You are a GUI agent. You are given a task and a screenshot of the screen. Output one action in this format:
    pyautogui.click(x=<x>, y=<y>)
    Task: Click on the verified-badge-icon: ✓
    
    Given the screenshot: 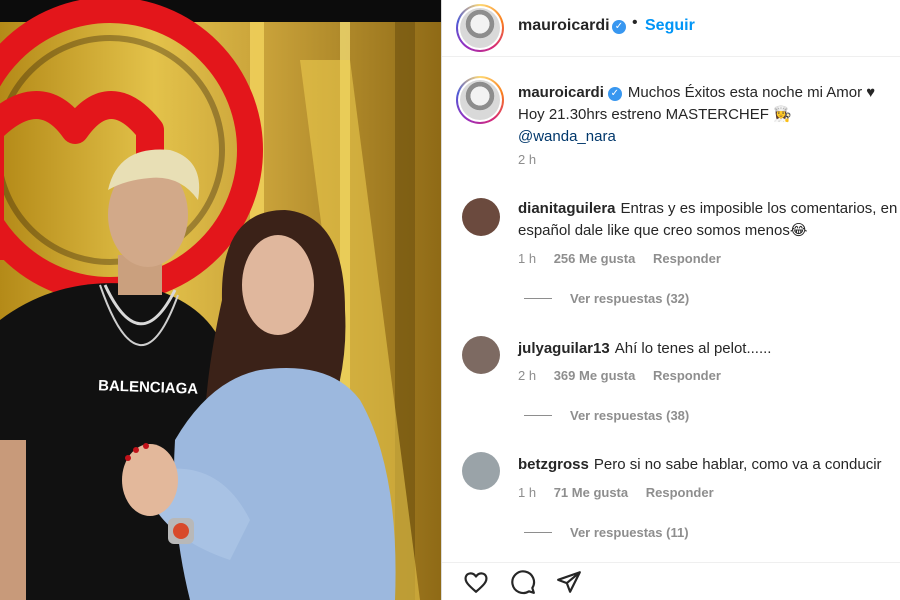 What is the action you would take?
    pyautogui.click(x=619, y=27)
    